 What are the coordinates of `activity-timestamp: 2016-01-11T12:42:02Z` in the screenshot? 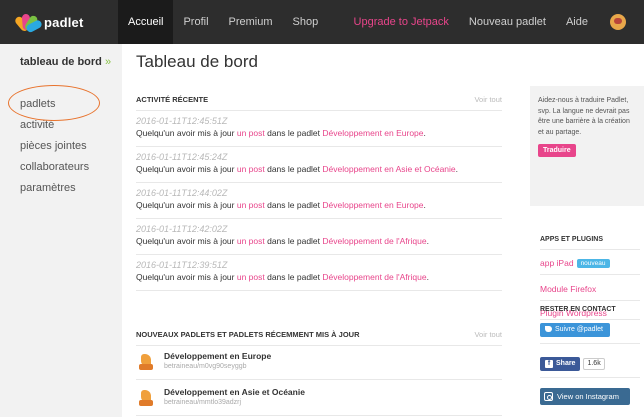 It's located at (182, 229).